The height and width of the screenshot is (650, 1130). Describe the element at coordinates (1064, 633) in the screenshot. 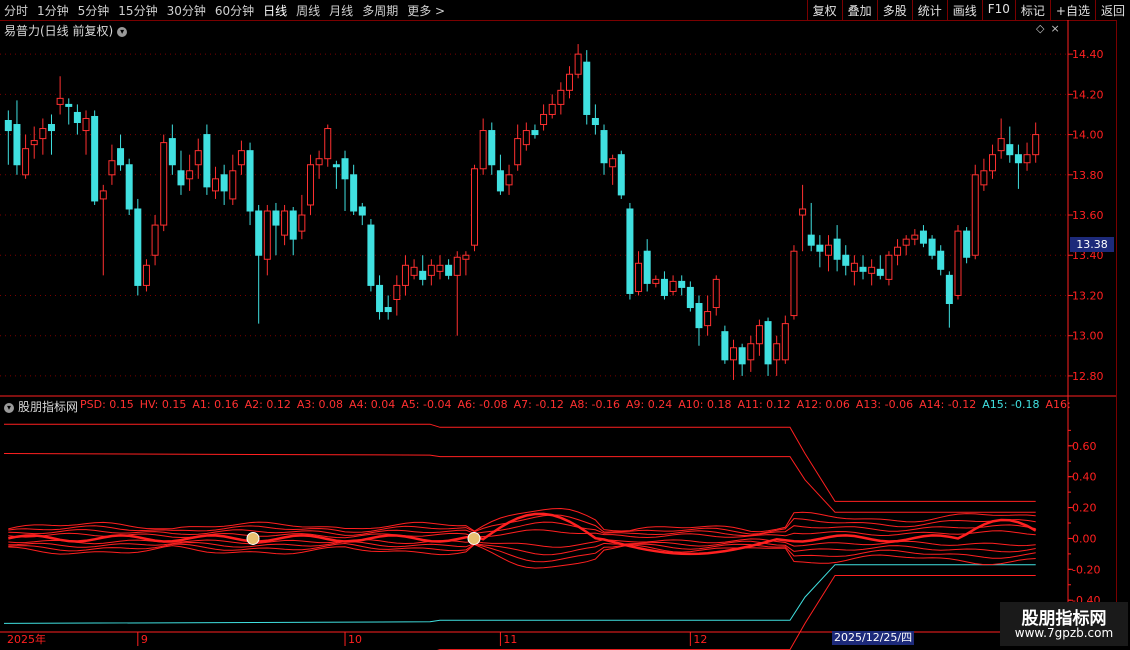

I see `watermark-url: www.7gpzb.com` at that location.